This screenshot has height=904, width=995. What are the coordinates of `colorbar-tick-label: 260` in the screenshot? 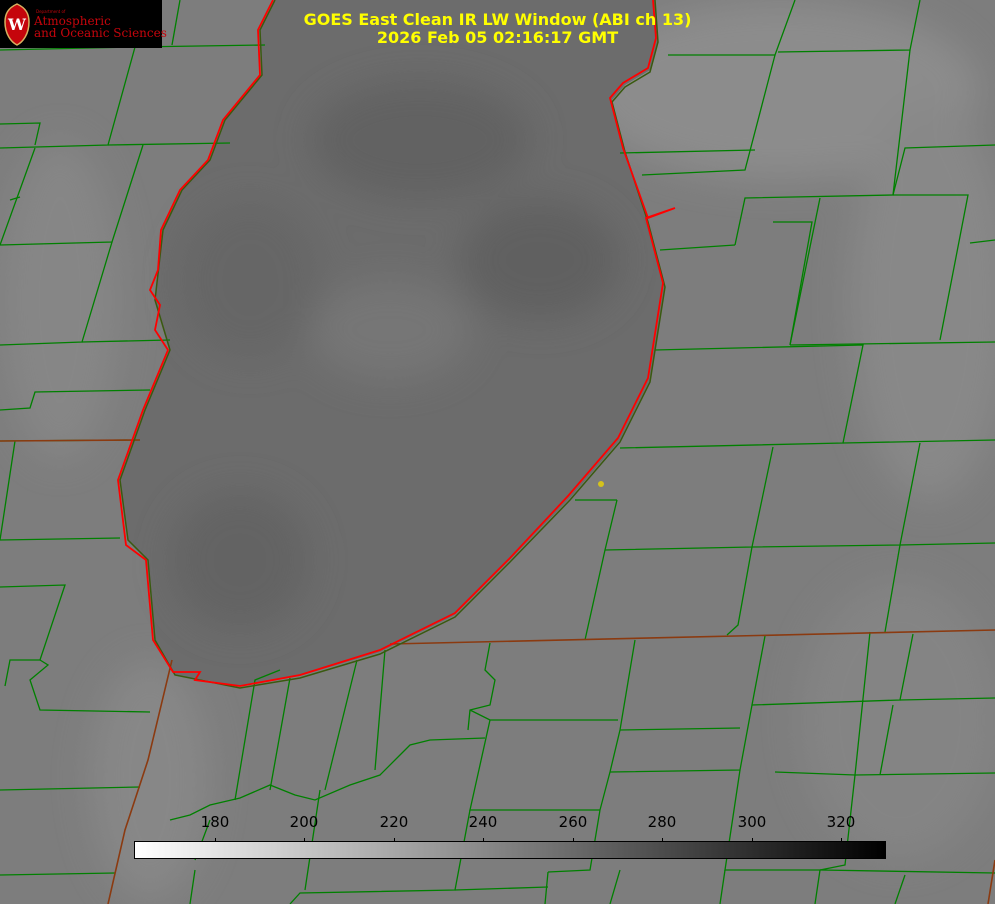 It's located at (573, 822).